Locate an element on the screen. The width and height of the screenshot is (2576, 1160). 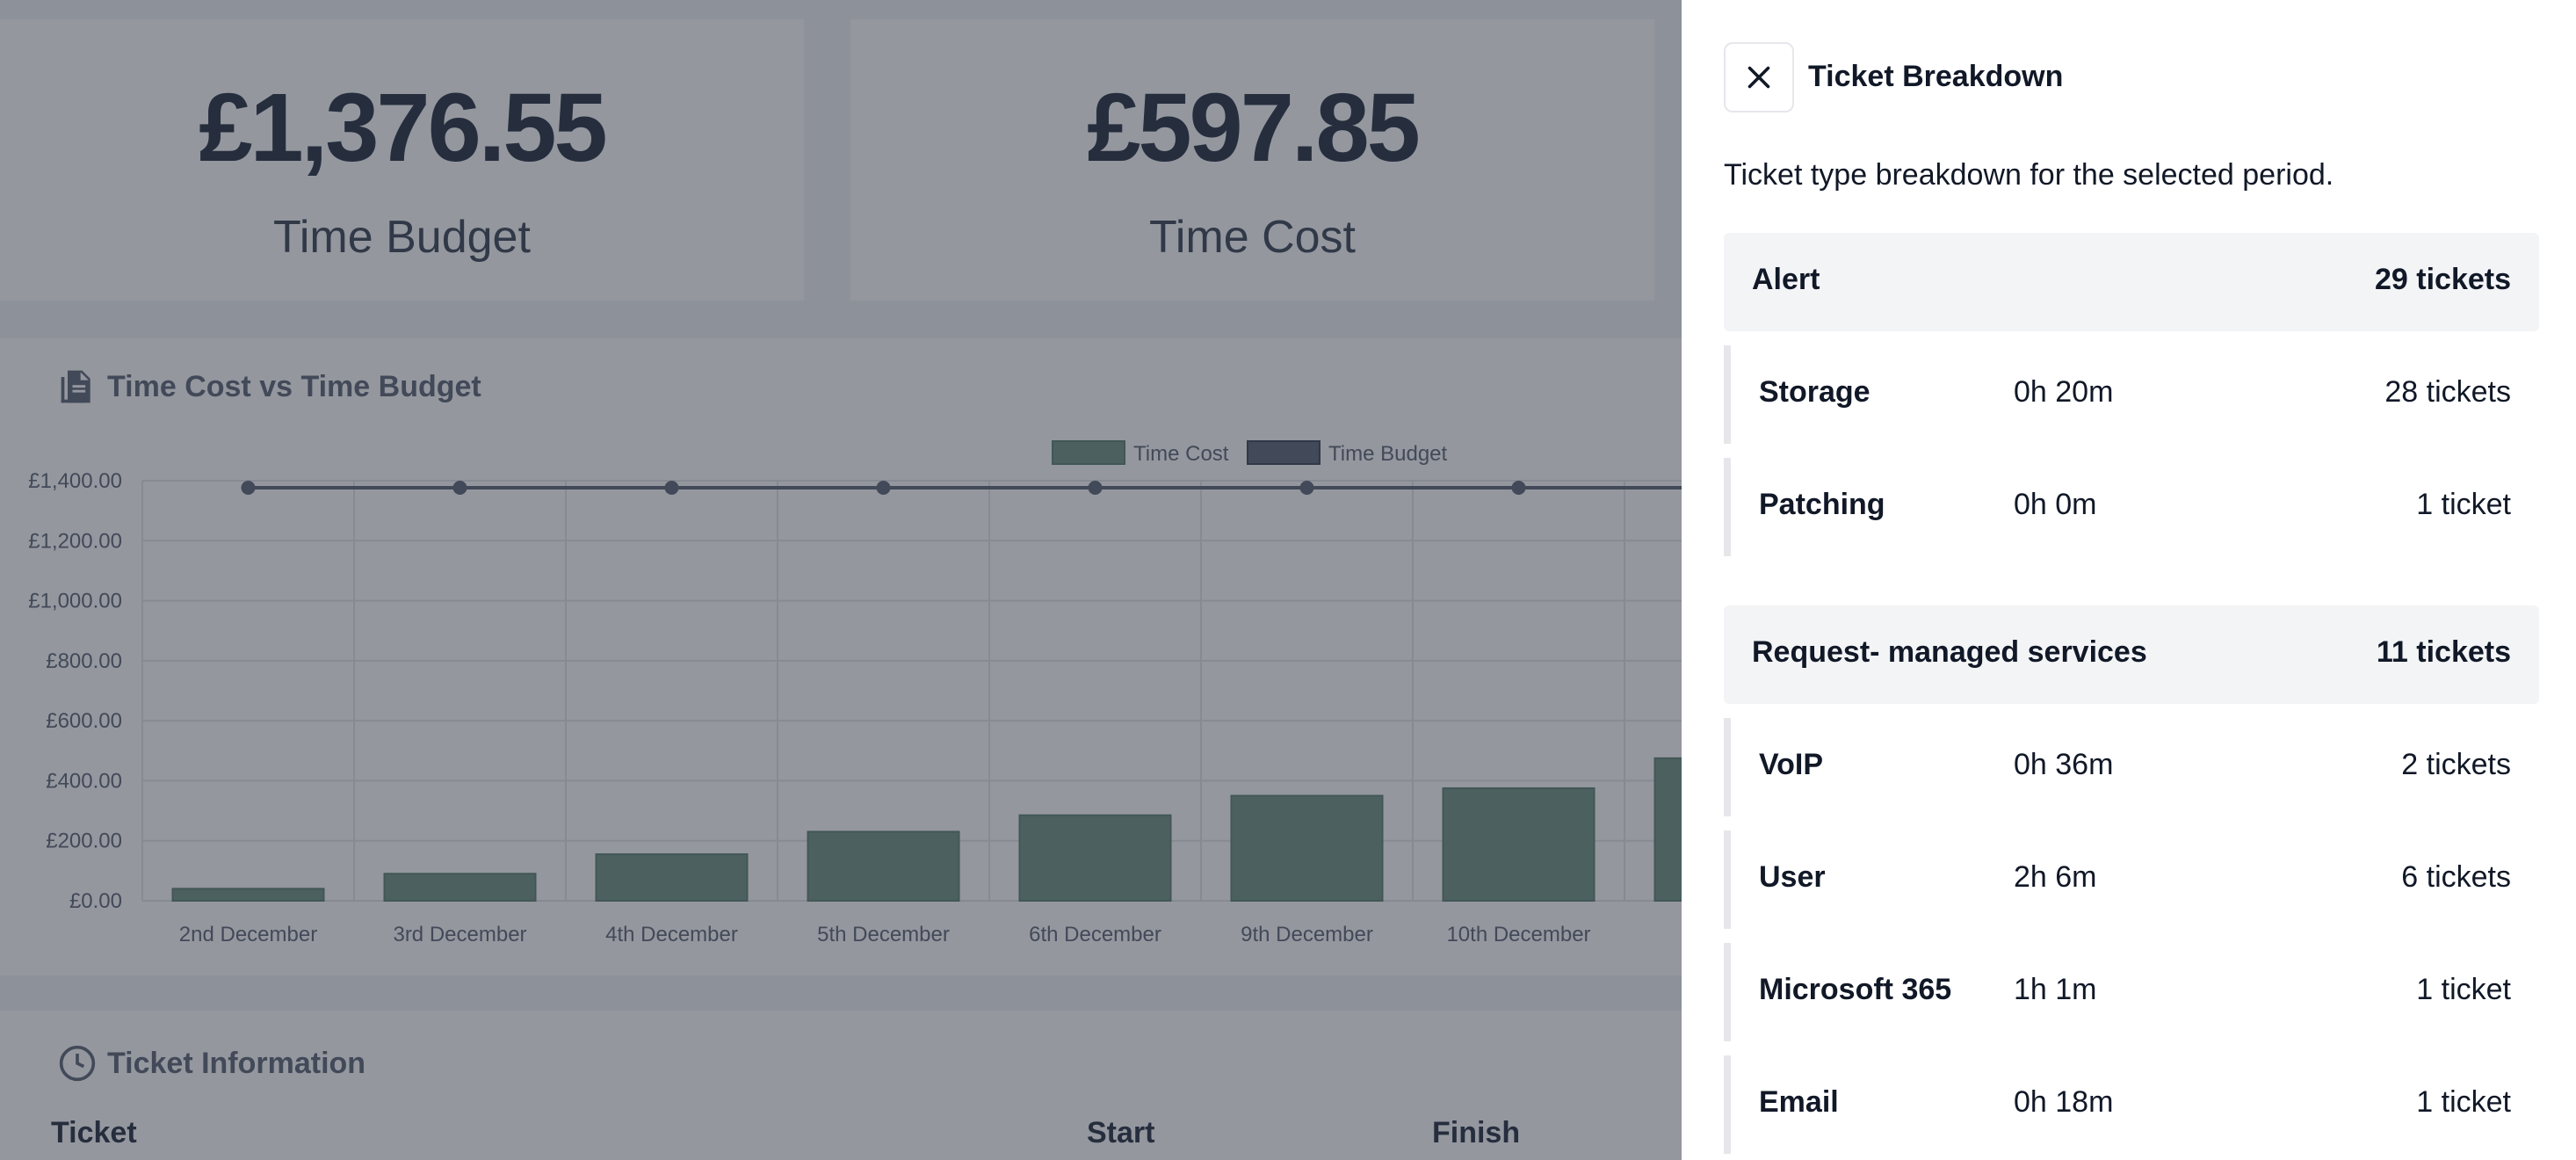
drawer-title: Ticket Breakdown is located at coordinates (1936, 76).